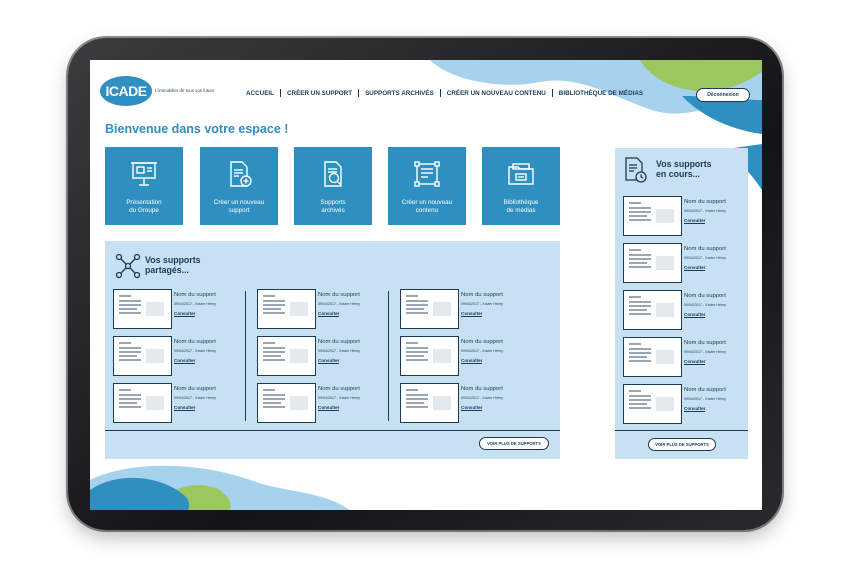  I want to click on tile-creer-contenu: Créer un nouveau contenu, so click(427, 186).